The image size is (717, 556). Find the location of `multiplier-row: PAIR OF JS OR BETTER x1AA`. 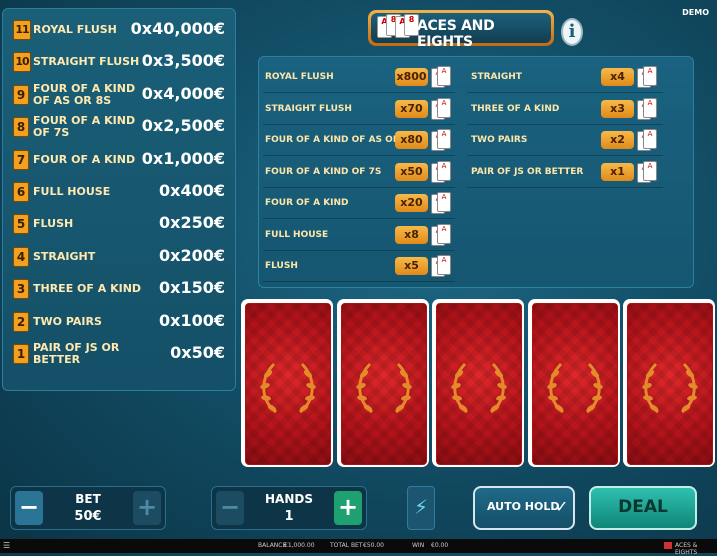

multiplier-row: PAIR OF JS OR BETTER x1AA is located at coordinates (566, 172).